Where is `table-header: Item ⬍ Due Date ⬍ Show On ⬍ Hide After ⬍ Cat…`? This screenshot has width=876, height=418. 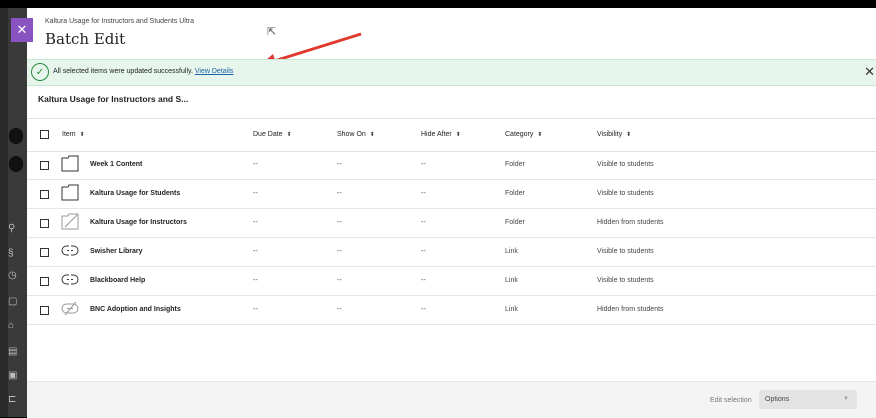 table-header: Item ⬍ Due Date ⬍ Show On ⬍ Hide After ⬍ Cat… is located at coordinates (451, 135).